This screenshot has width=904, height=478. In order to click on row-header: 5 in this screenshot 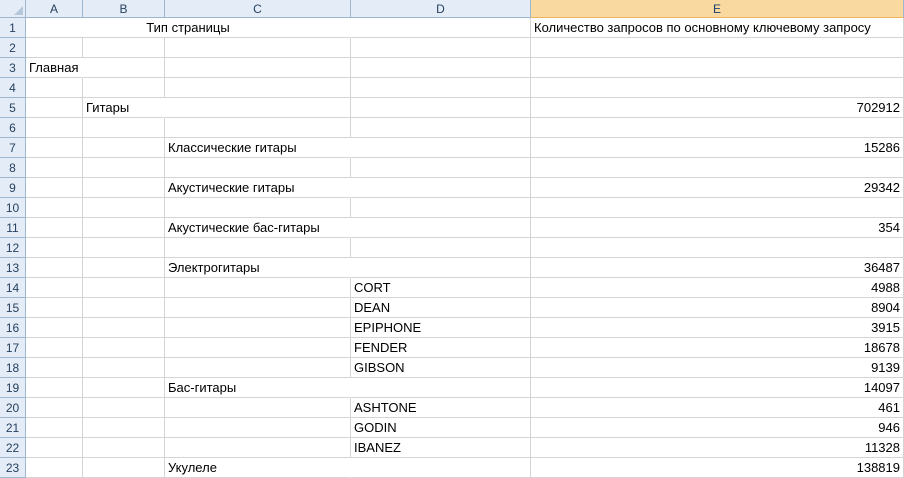, I will do `click(13, 108)`.